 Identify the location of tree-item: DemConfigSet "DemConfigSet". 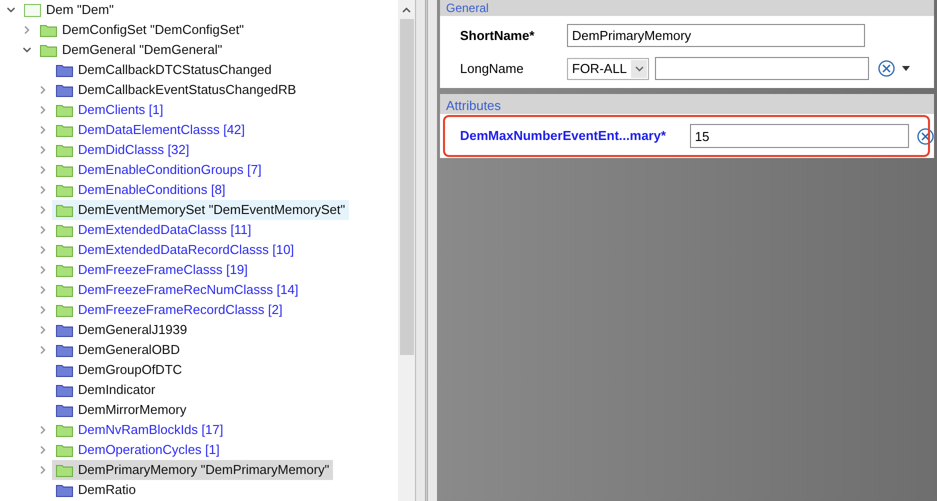
(142, 30).